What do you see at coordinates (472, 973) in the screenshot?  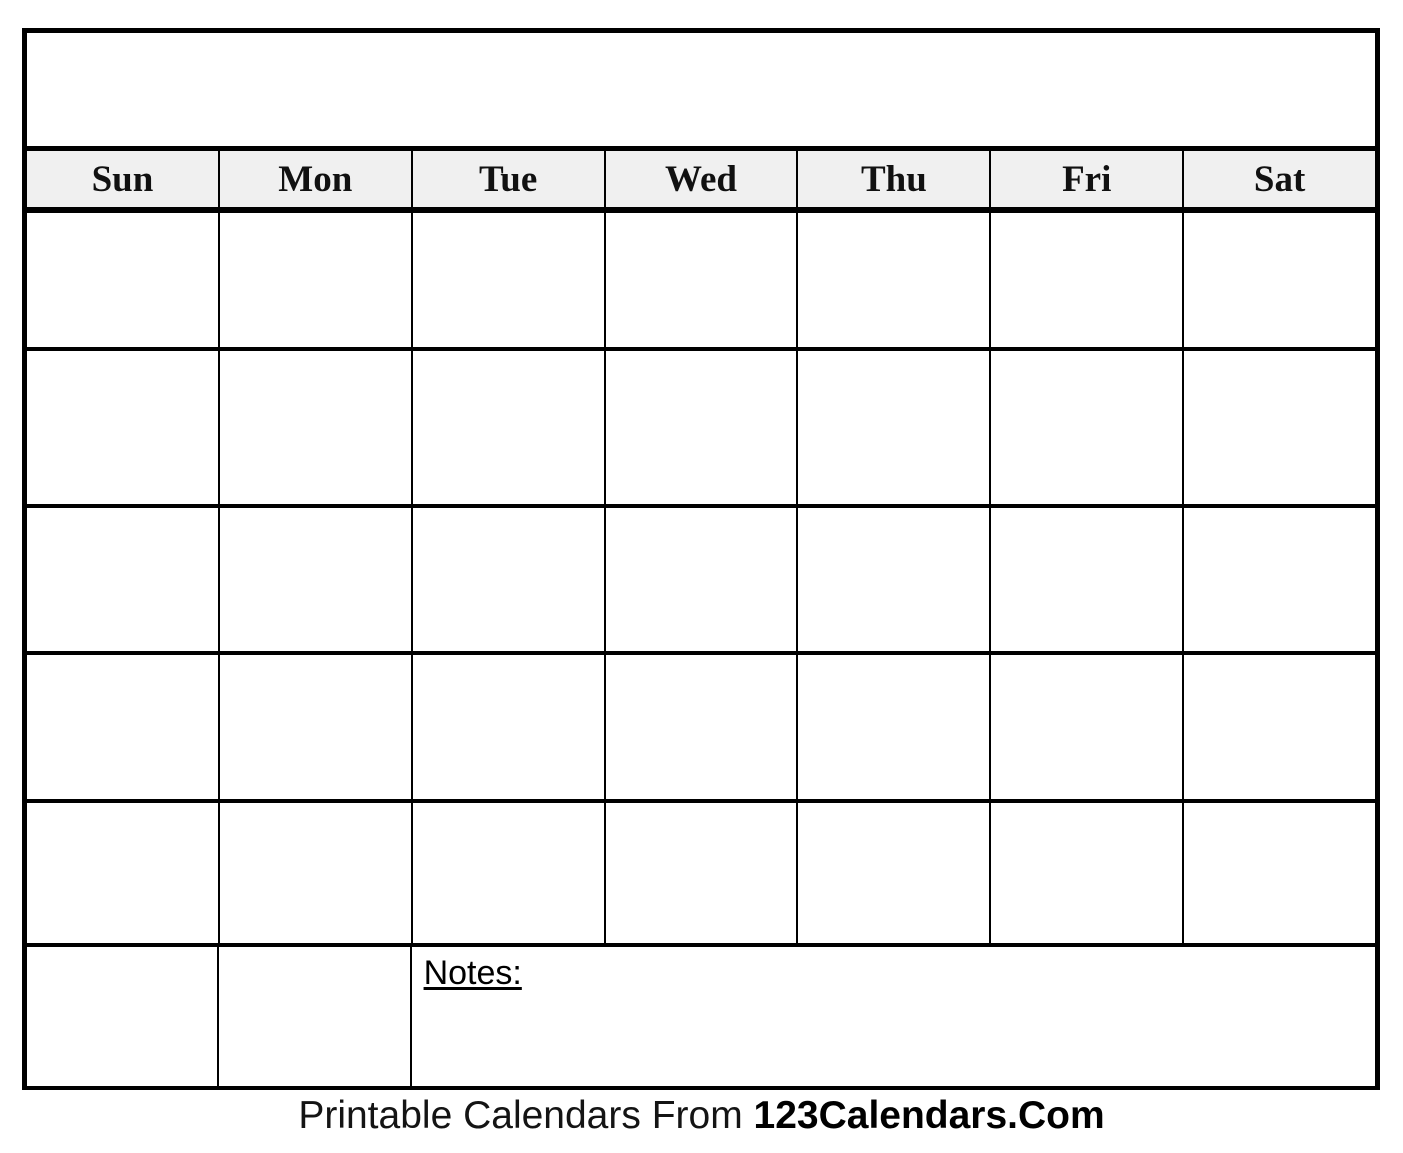 I see `notes-label: Notes:` at bounding box center [472, 973].